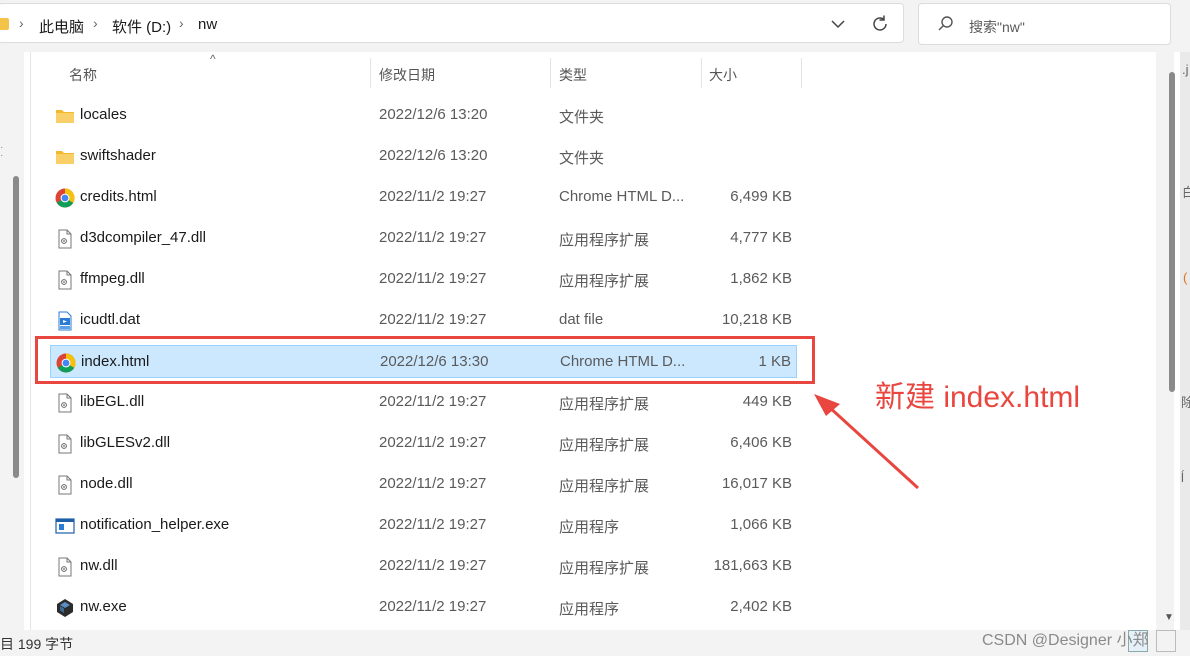 This screenshot has width=1190, height=656. Describe the element at coordinates (1044, 24) in the screenshot. I see `search-input: 搜索"nw"` at that location.